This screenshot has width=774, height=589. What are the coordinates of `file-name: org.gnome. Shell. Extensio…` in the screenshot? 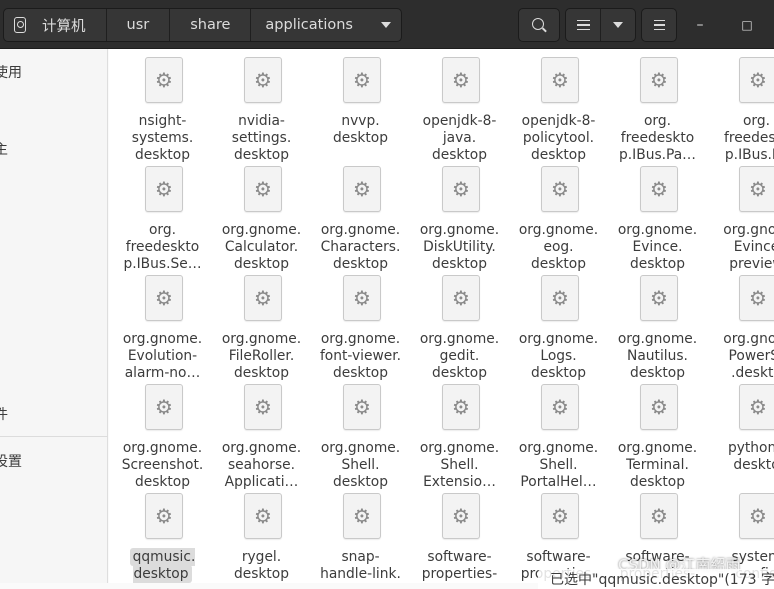 It's located at (459, 465).